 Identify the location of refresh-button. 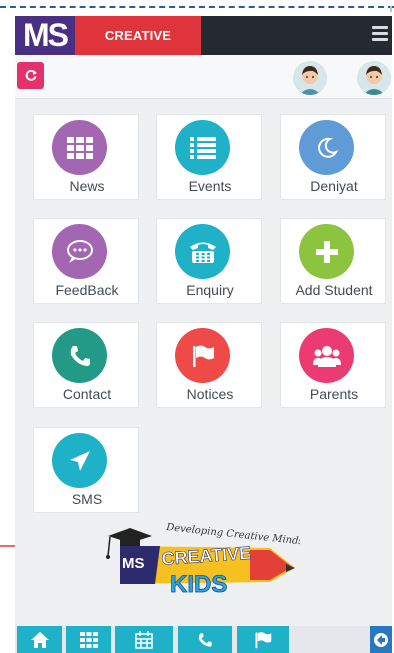
(30, 75).